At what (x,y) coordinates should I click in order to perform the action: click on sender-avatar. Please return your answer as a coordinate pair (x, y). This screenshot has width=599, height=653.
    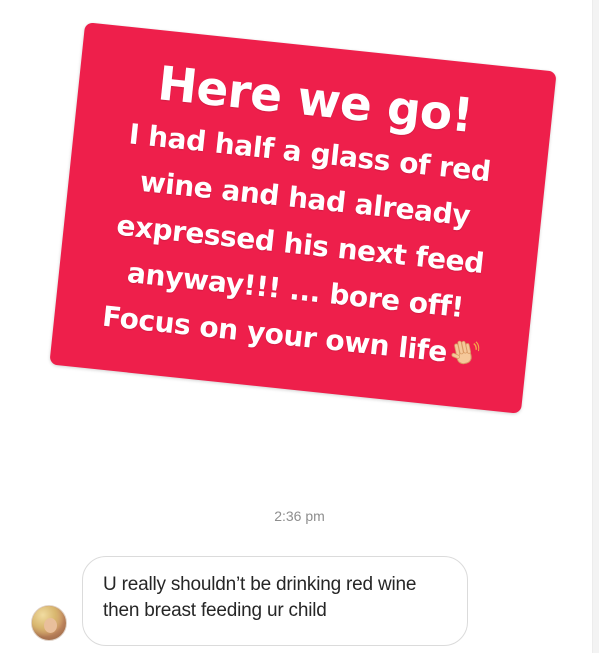
    Looking at the image, I should click on (49, 623).